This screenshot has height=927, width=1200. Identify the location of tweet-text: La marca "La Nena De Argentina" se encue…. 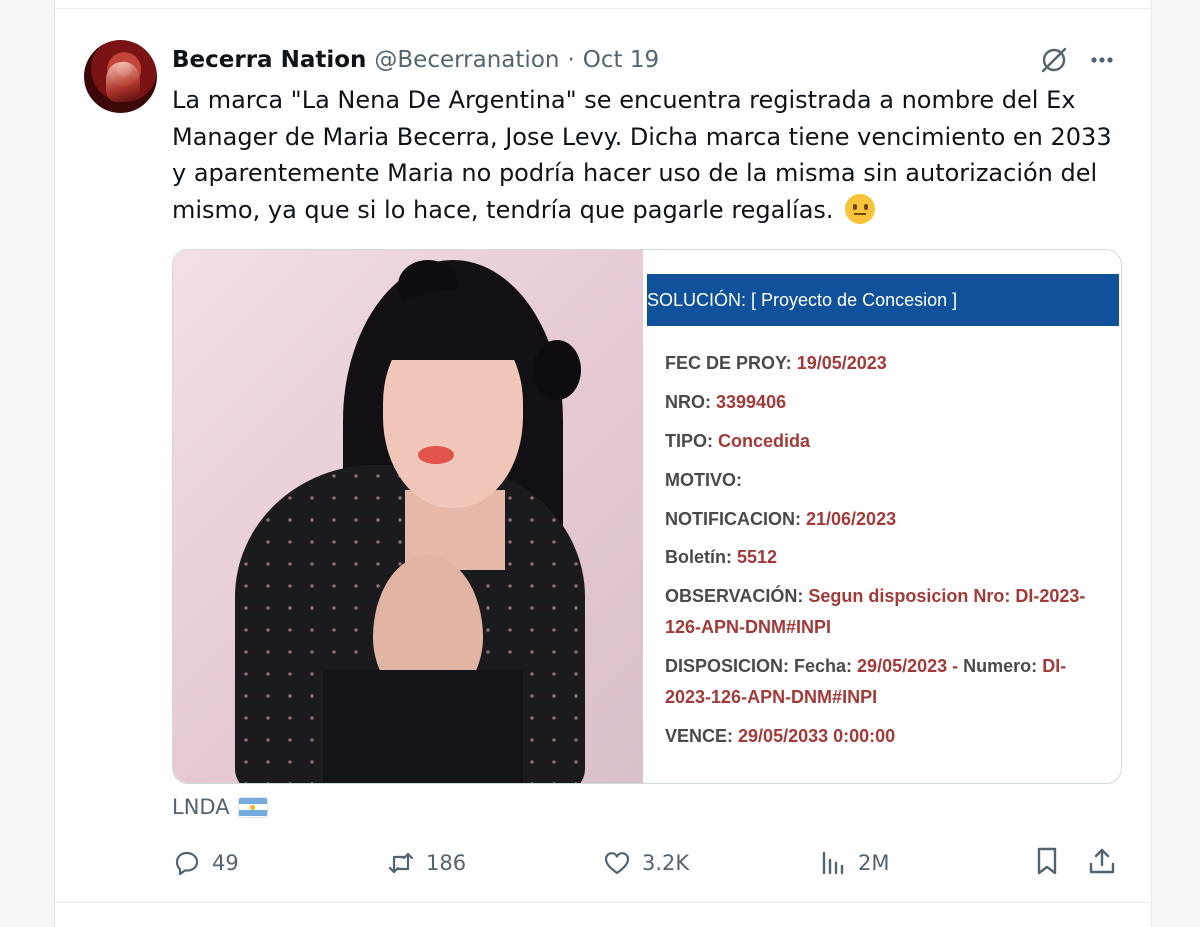
(642, 155).